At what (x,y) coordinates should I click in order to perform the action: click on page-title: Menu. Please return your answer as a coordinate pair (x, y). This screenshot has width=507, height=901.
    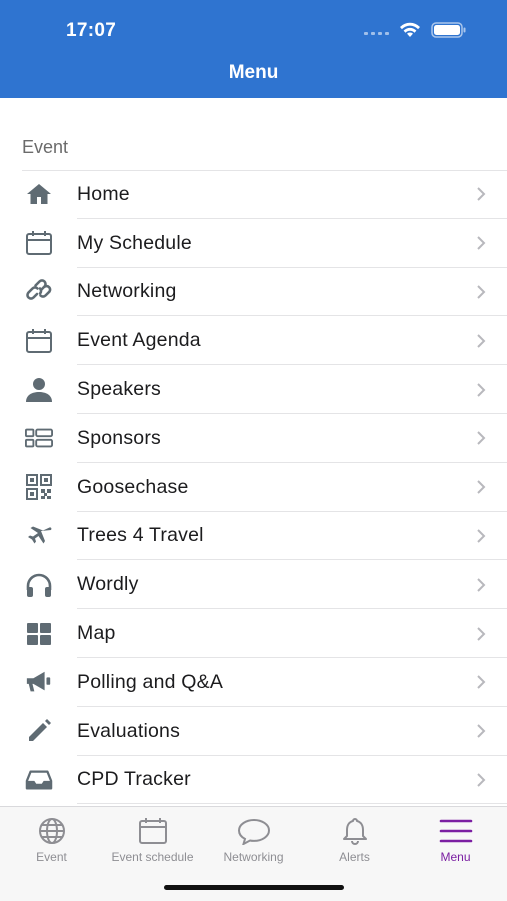
    Looking at the image, I should click on (253, 72).